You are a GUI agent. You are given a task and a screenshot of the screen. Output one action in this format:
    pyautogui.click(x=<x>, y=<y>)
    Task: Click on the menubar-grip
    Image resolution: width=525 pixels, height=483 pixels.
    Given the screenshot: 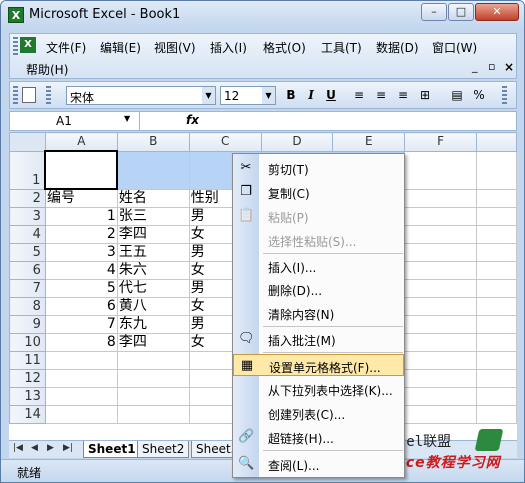 What is the action you would take?
    pyautogui.click(x=15, y=46)
    